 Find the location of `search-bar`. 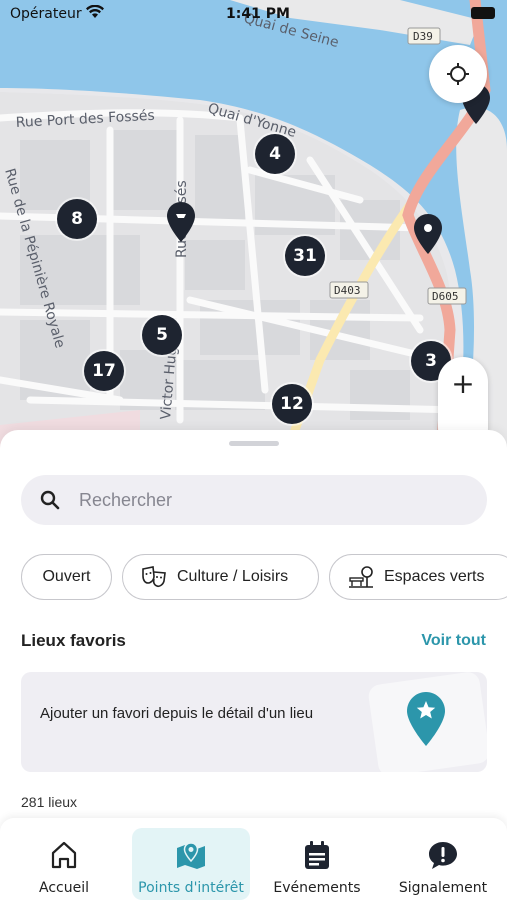

search-bar is located at coordinates (254, 500).